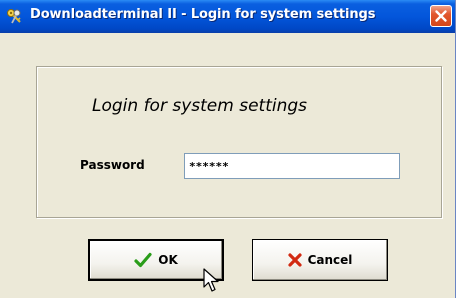  What do you see at coordinates (292, 166) in the screenshot?
I see `password-field` at bounding box center [292, 166].